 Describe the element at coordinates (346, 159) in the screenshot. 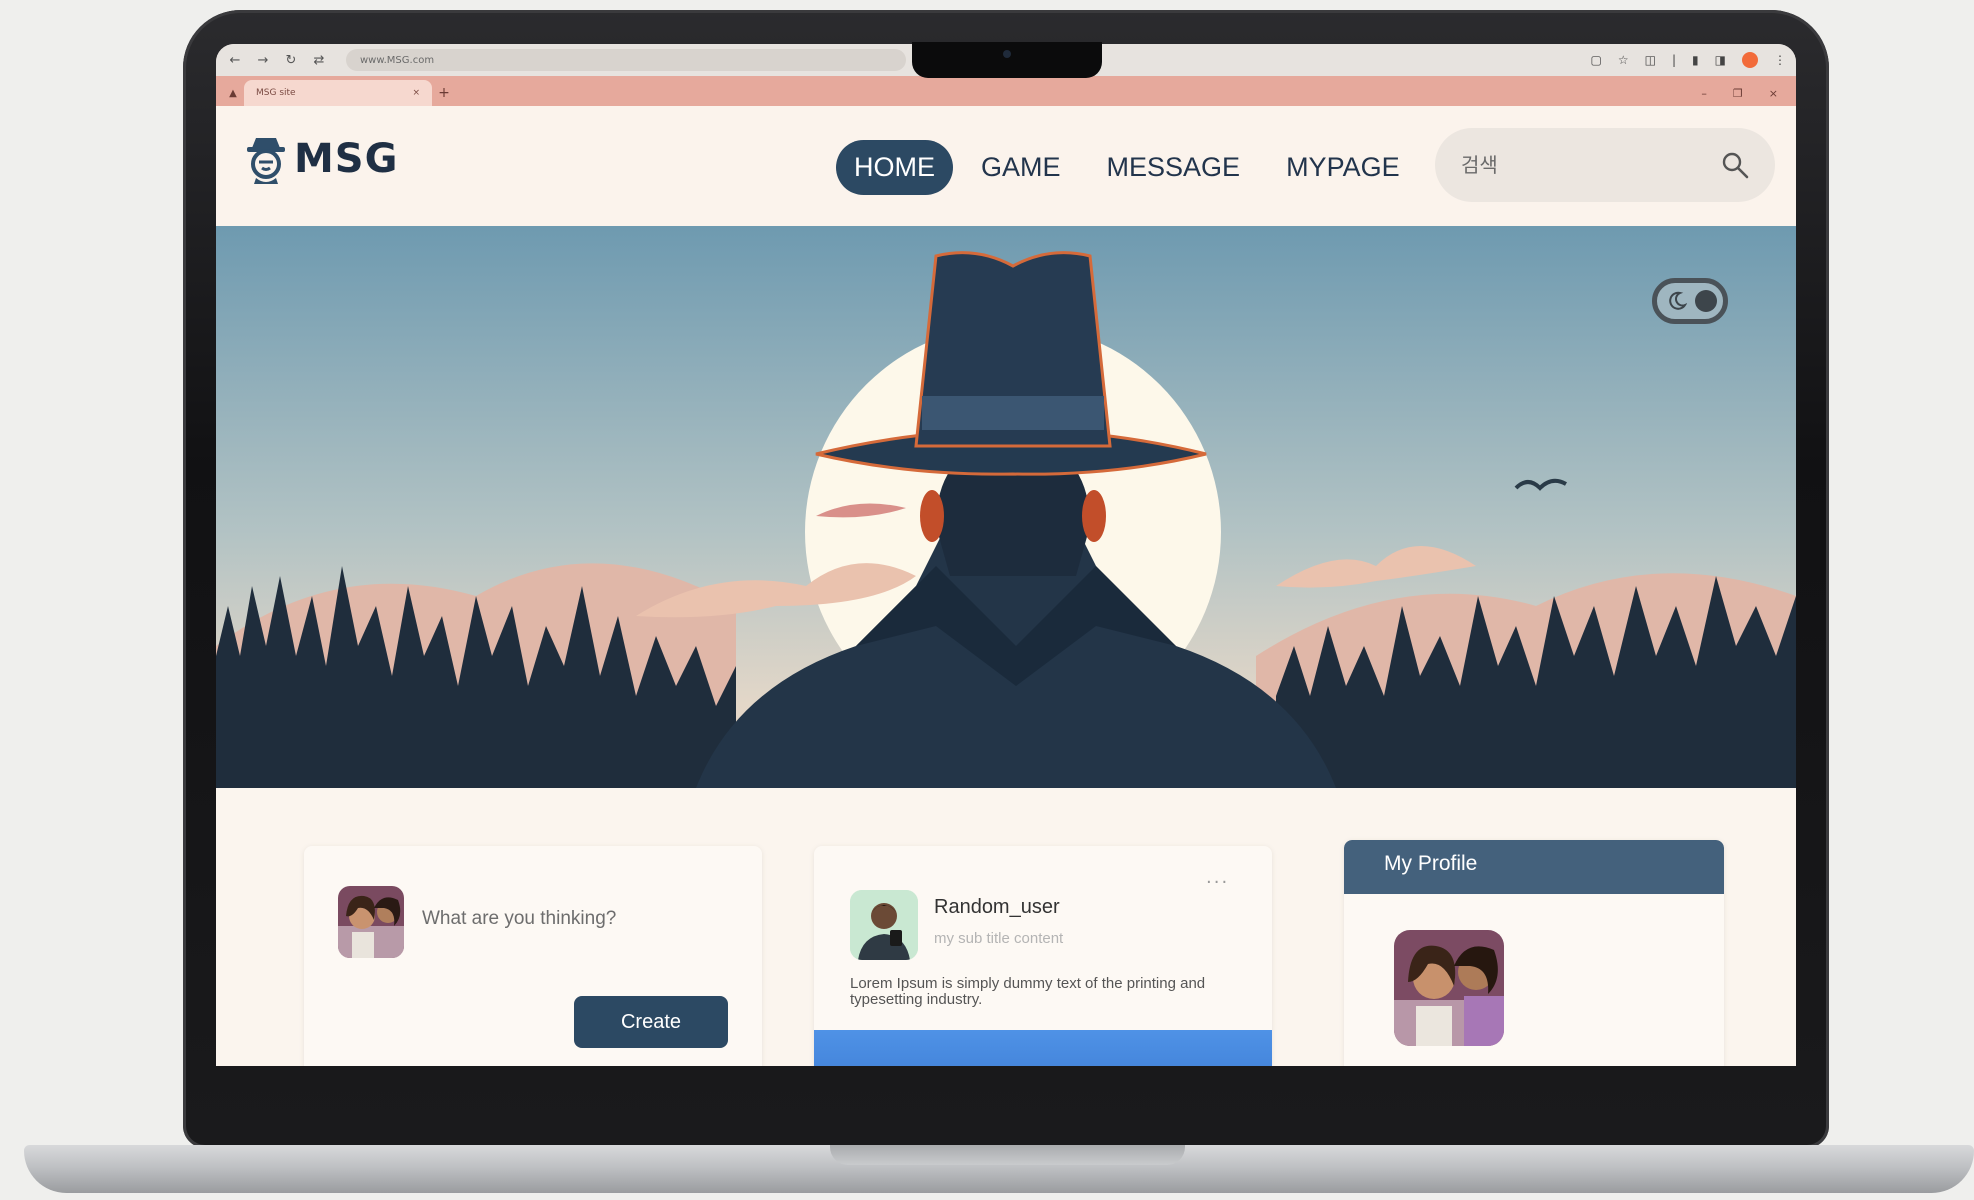

I see `logo-text: MSG` at that location.